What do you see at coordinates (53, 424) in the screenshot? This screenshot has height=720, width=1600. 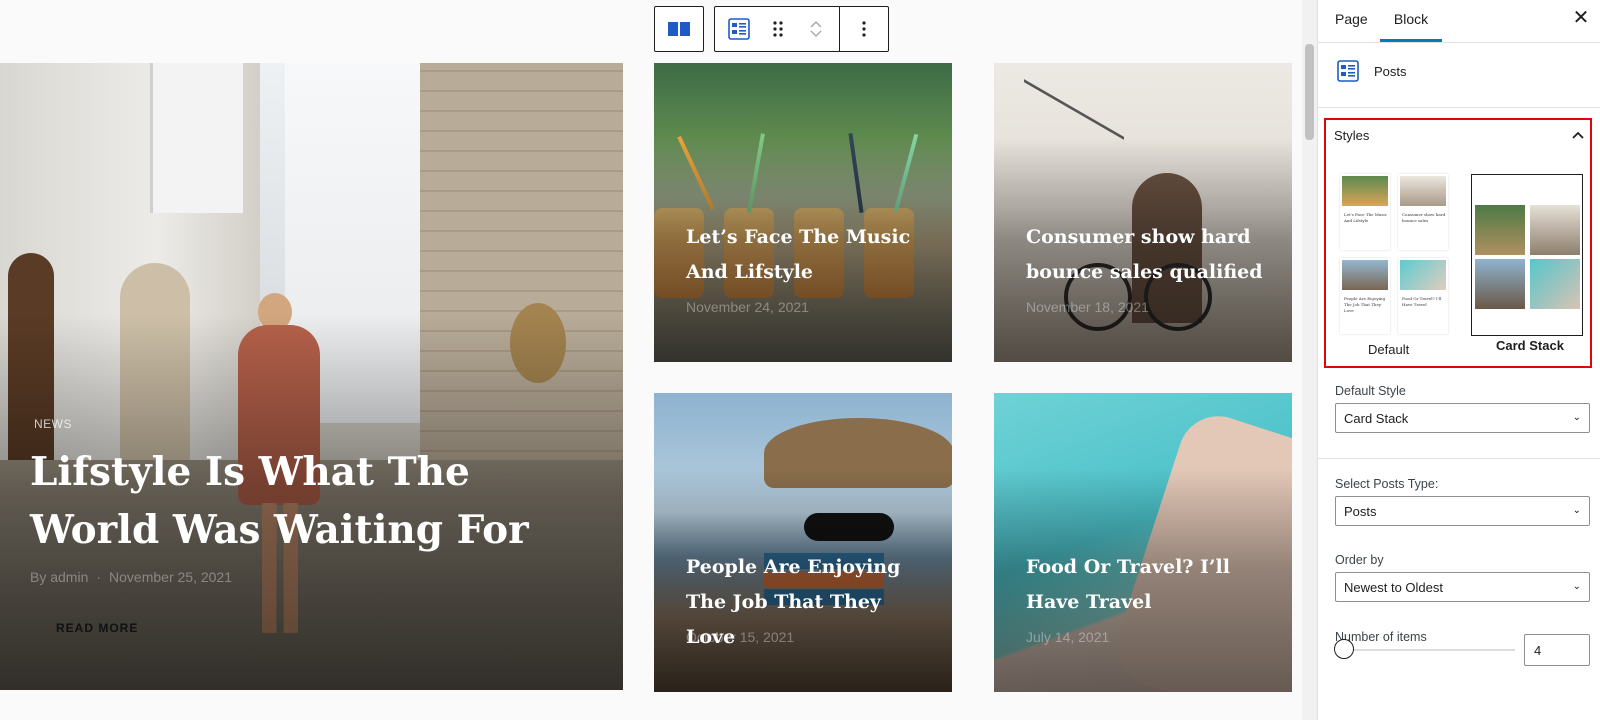 I see `hero-category: NEWS` at bounding box center [53, 424].